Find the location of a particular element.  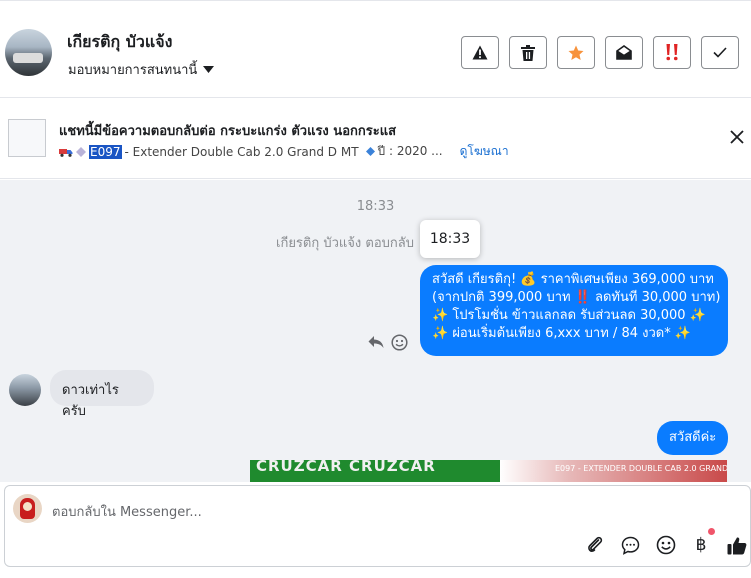

sender-avatar is located at coordinates (25, 390).